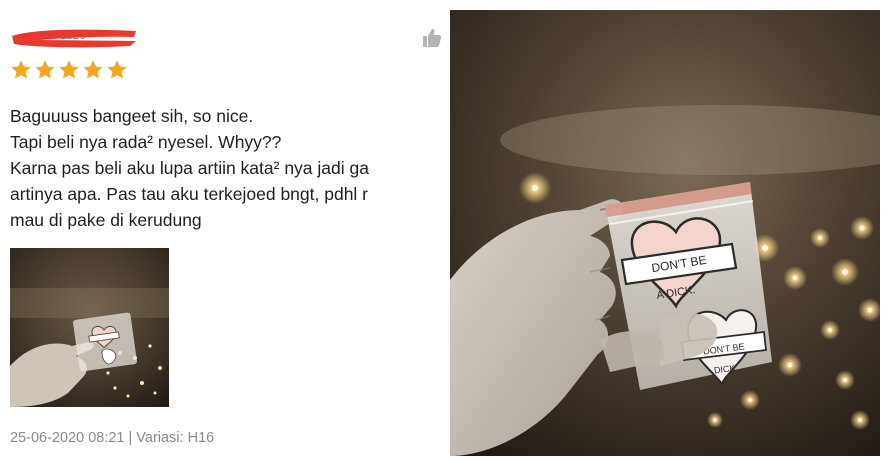 Image resolution: width=890 pixels, height=468 pixels. Describe the element at coordinates (201, 438) in the screenshot. I see `variant-value: H16` at that location.